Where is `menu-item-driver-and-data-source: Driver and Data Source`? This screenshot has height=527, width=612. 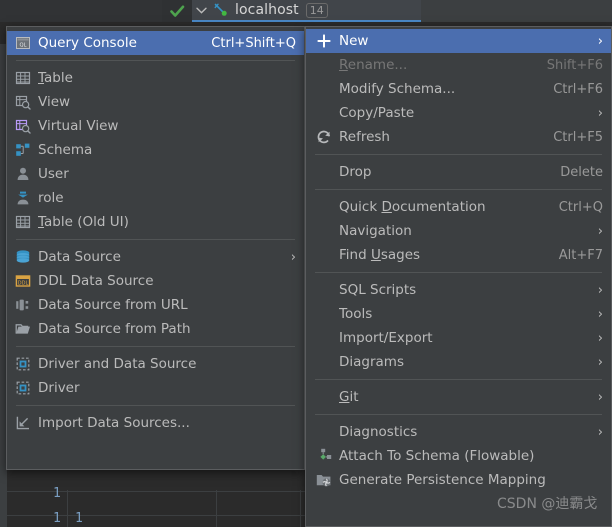 menu-item-driver-and-data-source: Driver and Data Source is located at coordinates (155, 364).